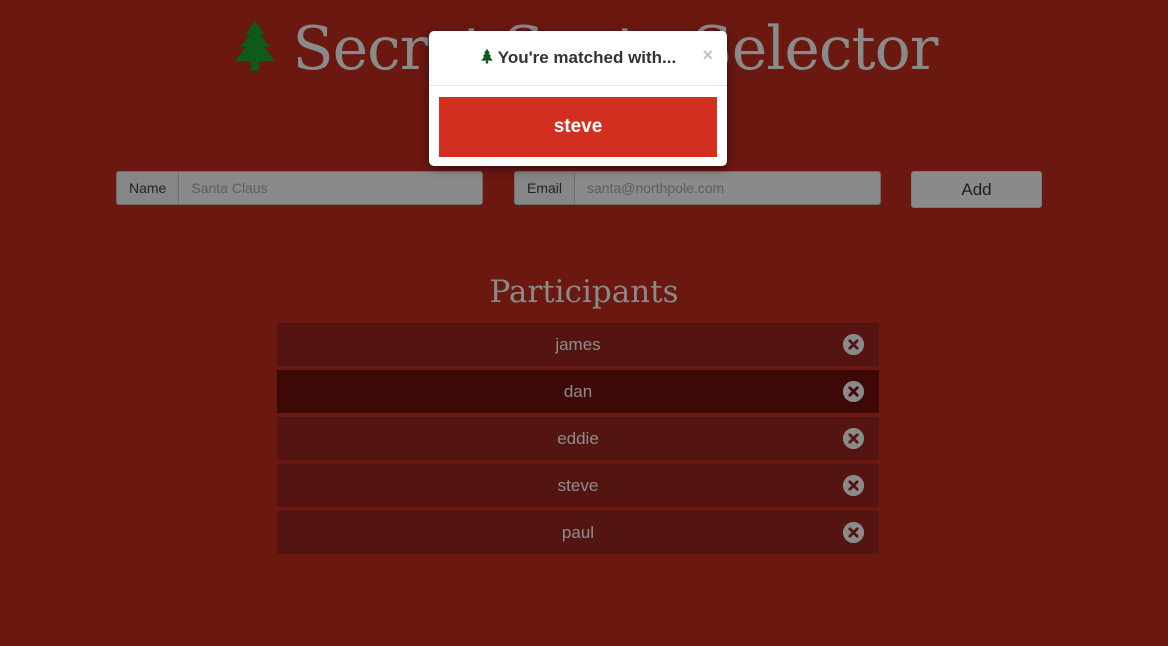 The width and height of the screenshot is (1168, 646). I want to click on add-button: Add, so click(976, 189).